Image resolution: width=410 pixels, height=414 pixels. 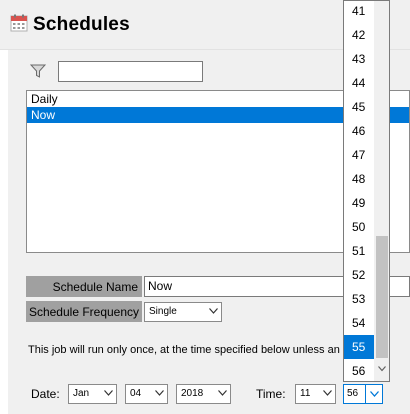 I want to click on time-minute-value: 56, so click(x=353, y=393).